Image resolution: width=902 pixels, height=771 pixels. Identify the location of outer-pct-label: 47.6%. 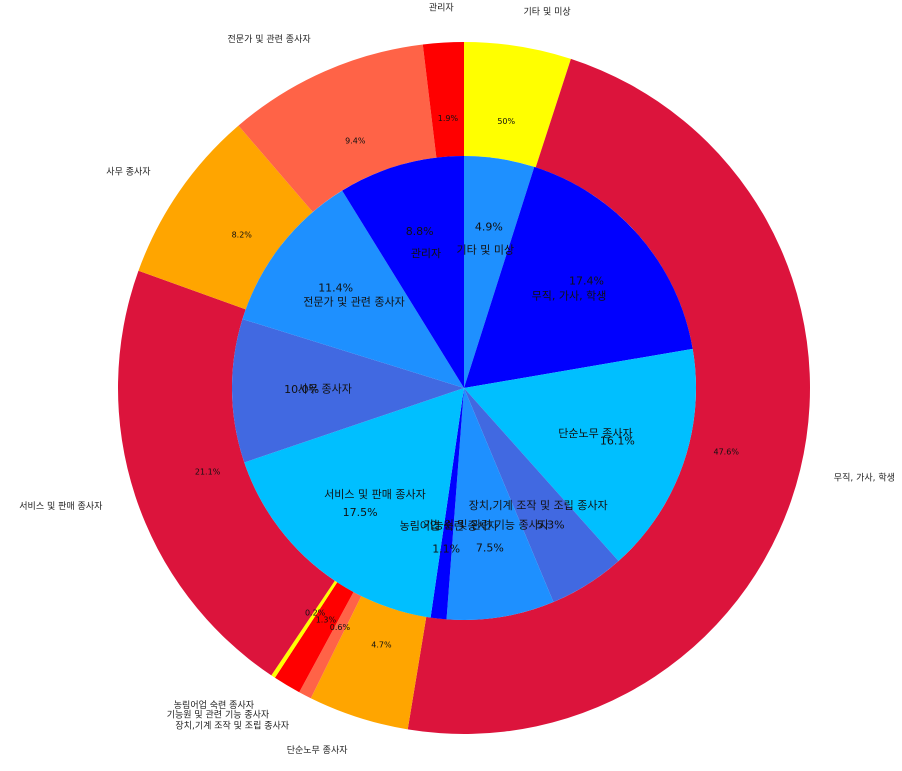
(727, 451).